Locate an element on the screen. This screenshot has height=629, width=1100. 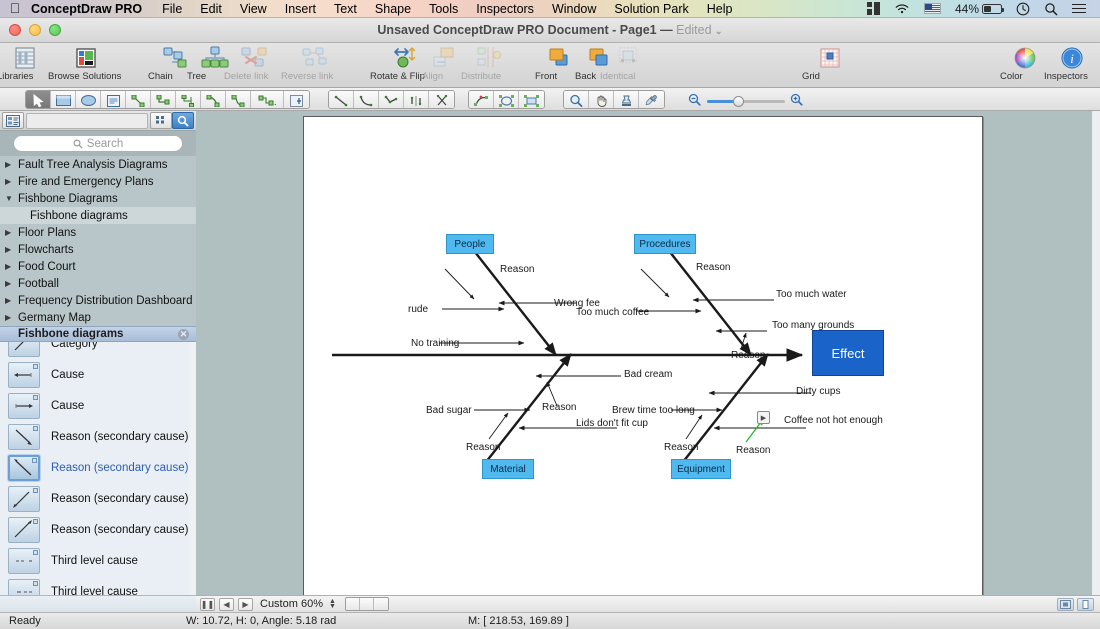
toolbar-color: Color is located at coordinates (1025, 63).